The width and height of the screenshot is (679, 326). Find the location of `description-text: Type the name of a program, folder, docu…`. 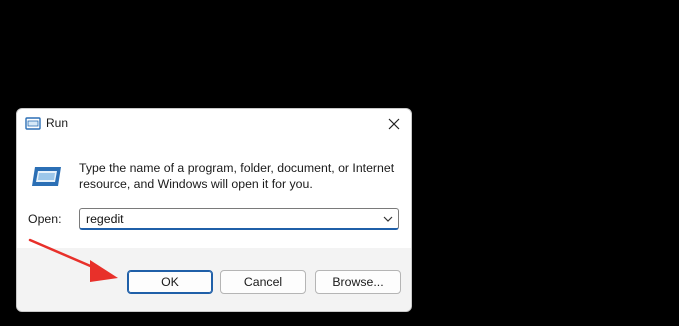

description-text: Type the name of a program, folder, docu… is located at coordinates (237, 176).